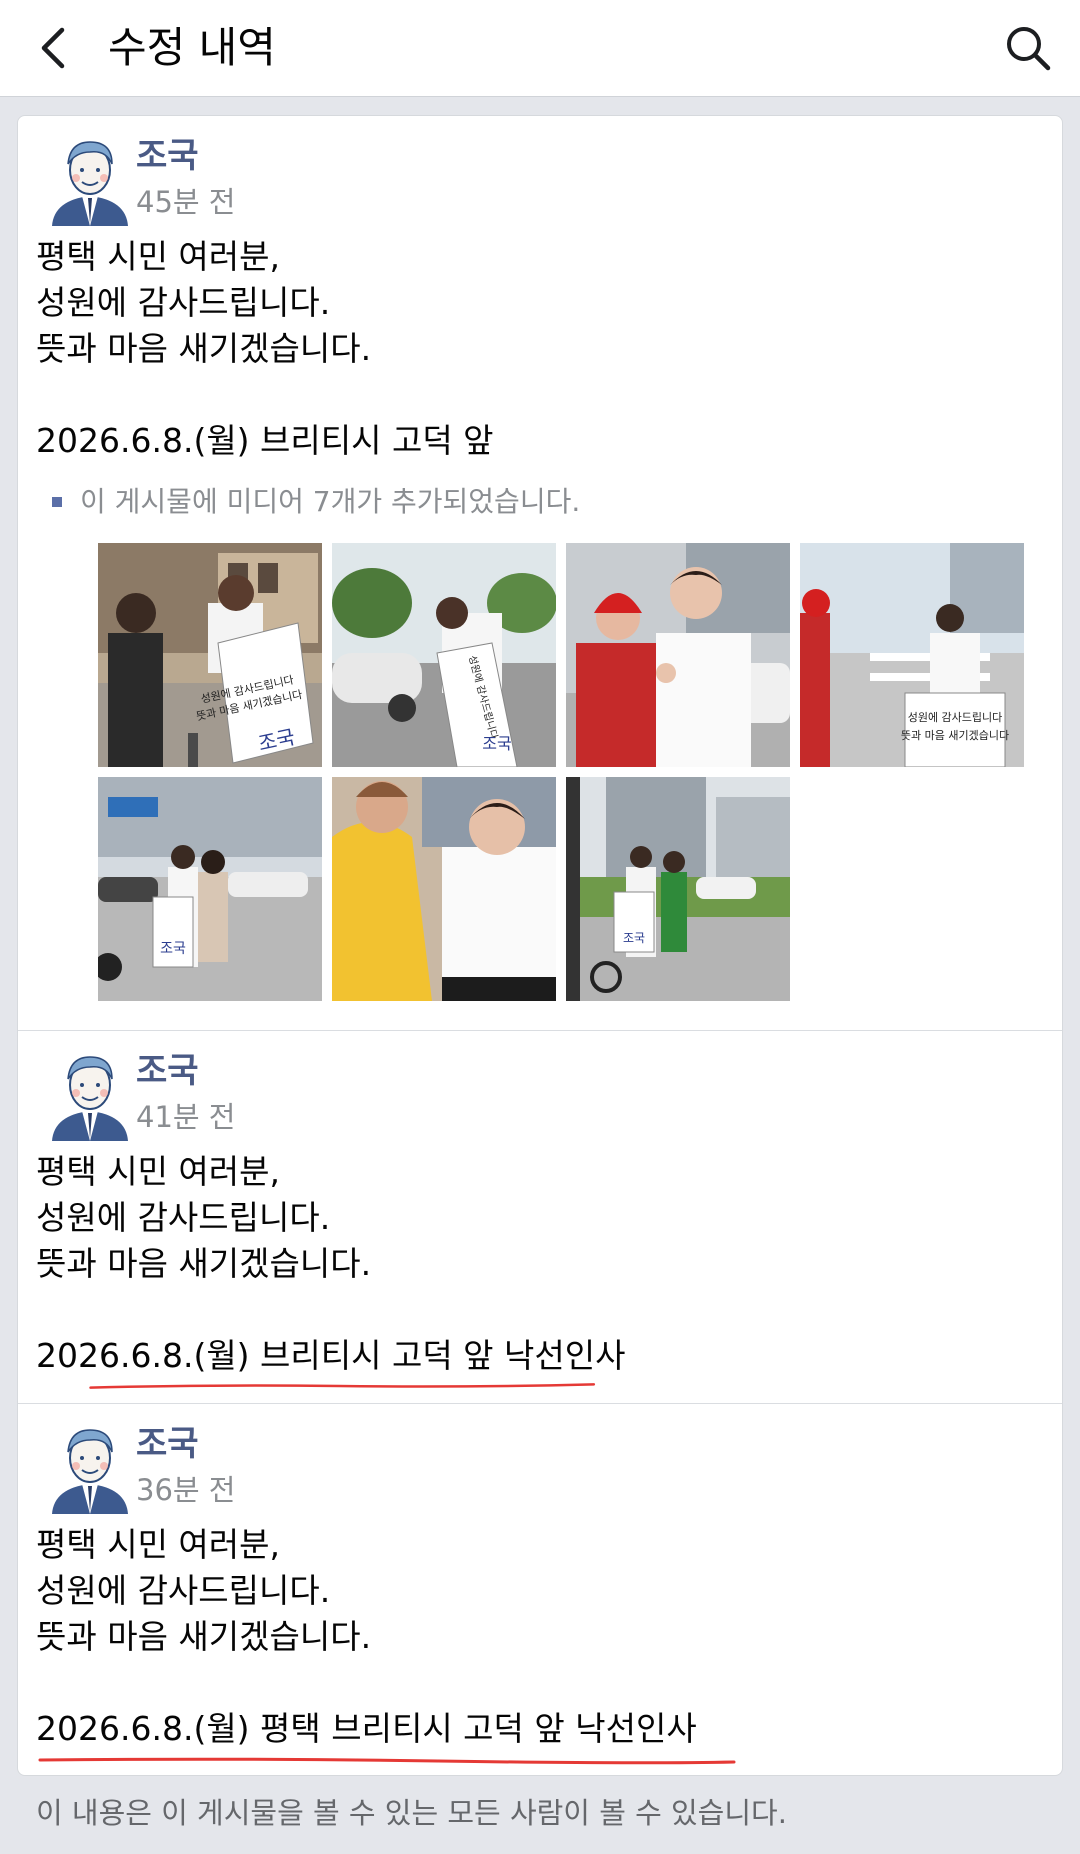 The width and height of the screenshot is (1080, 1854). I want to click on top-app-bar: 수정 내역, so click(540, 48).